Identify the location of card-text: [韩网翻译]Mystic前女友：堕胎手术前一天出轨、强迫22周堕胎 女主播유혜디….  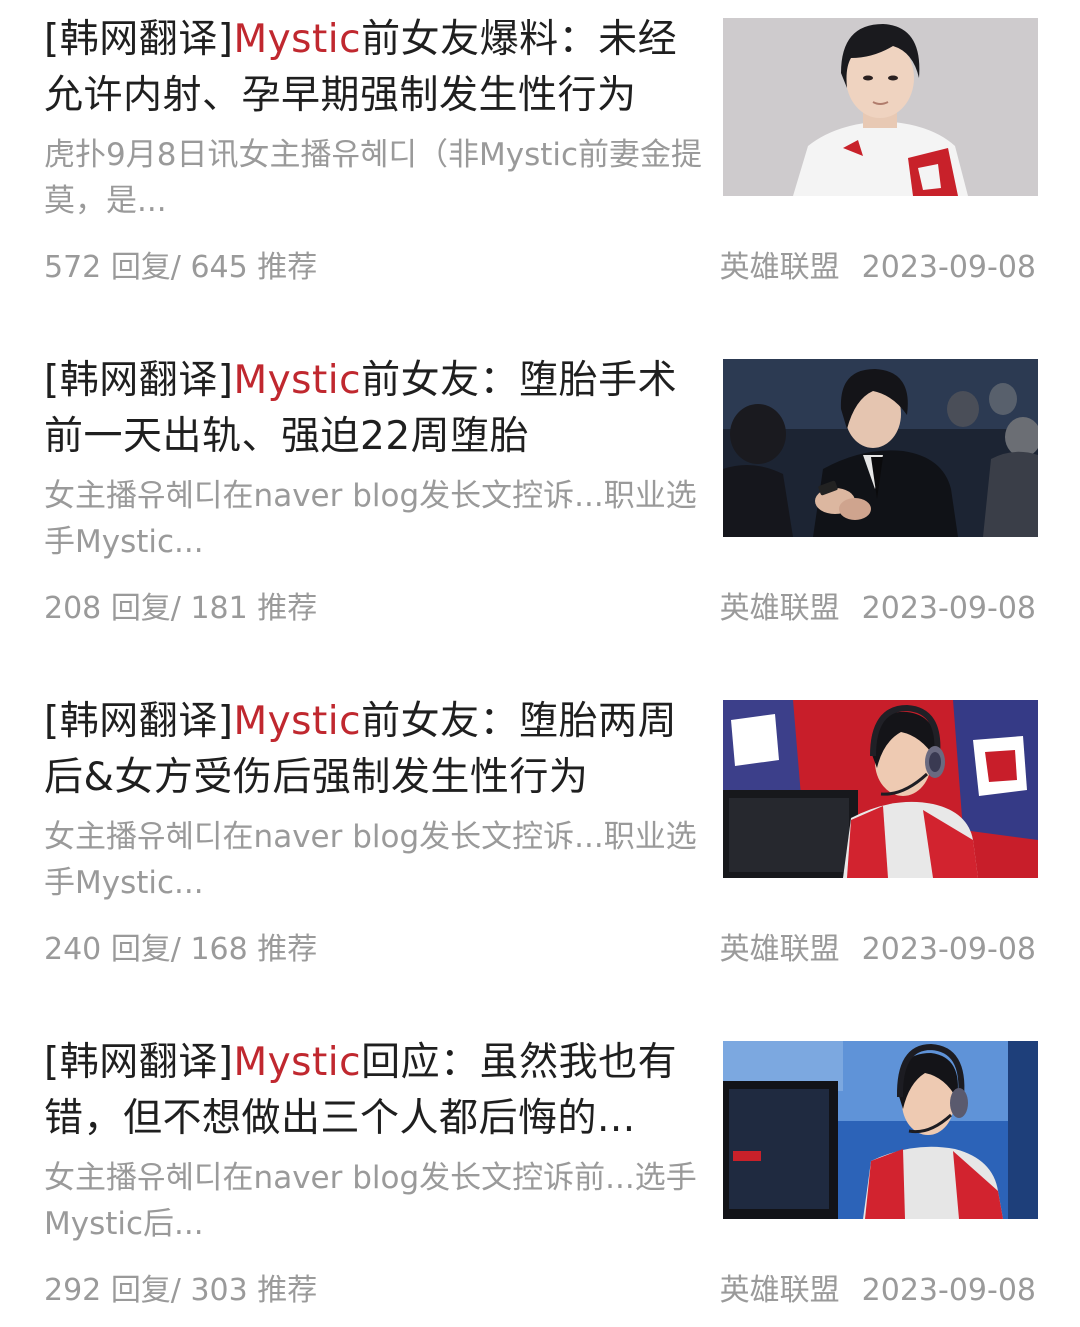
(375, 459).